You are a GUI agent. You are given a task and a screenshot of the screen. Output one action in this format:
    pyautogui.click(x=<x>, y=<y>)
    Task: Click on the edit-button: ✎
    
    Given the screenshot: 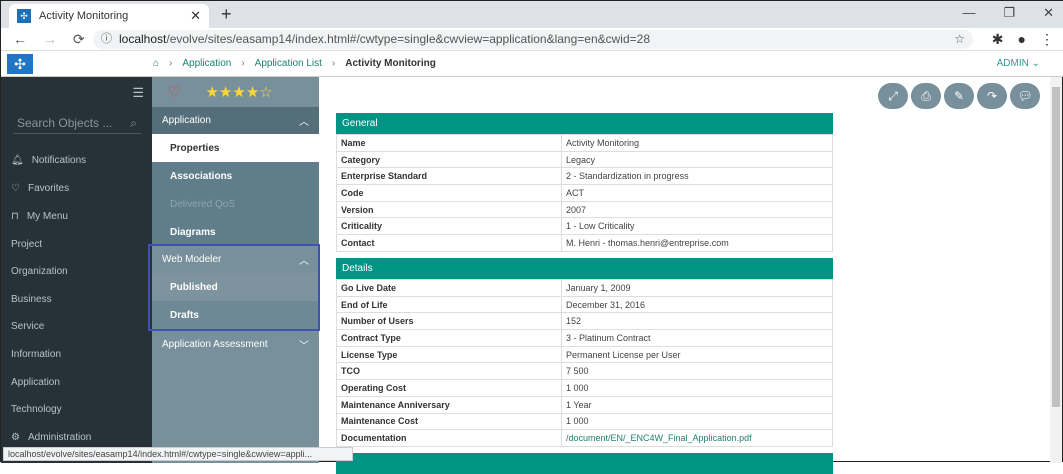 What is the action you would take?
    pyautogui.click(x=959, y=96)
    